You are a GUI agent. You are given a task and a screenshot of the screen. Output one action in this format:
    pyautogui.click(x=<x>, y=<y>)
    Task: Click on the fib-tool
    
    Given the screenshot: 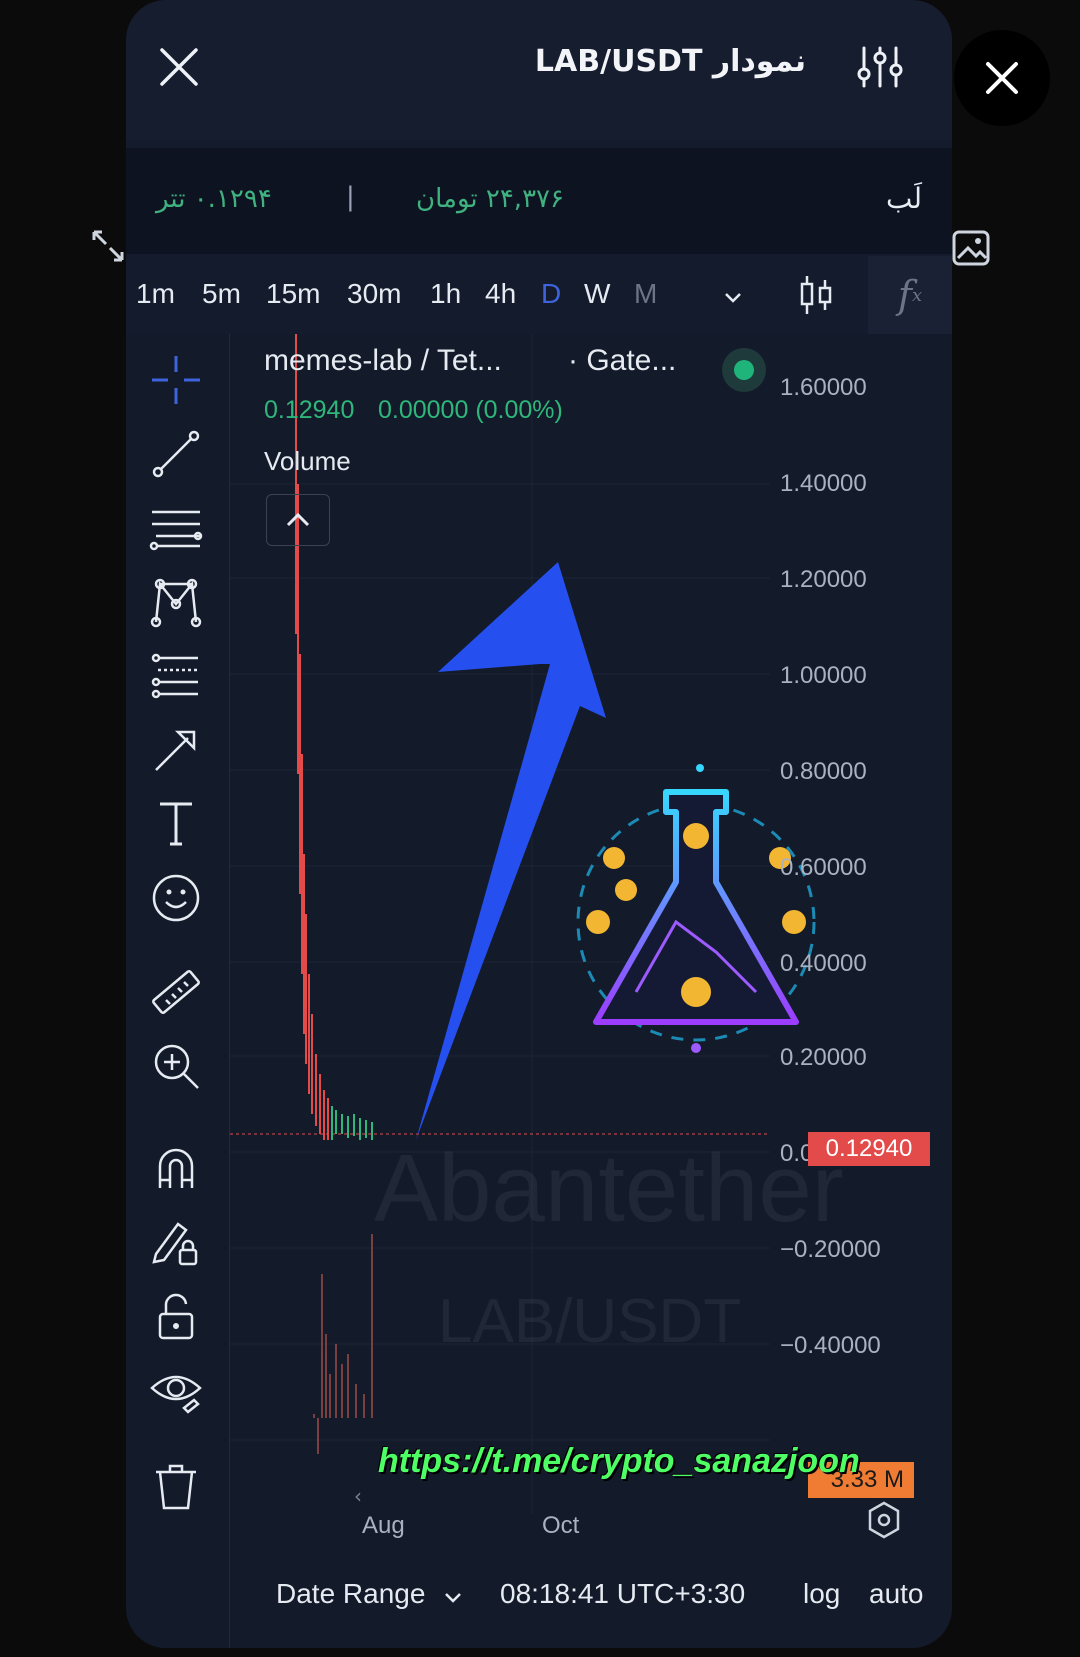 What is the action you would take?
    pyautogui.click(x=176, y=528)
    